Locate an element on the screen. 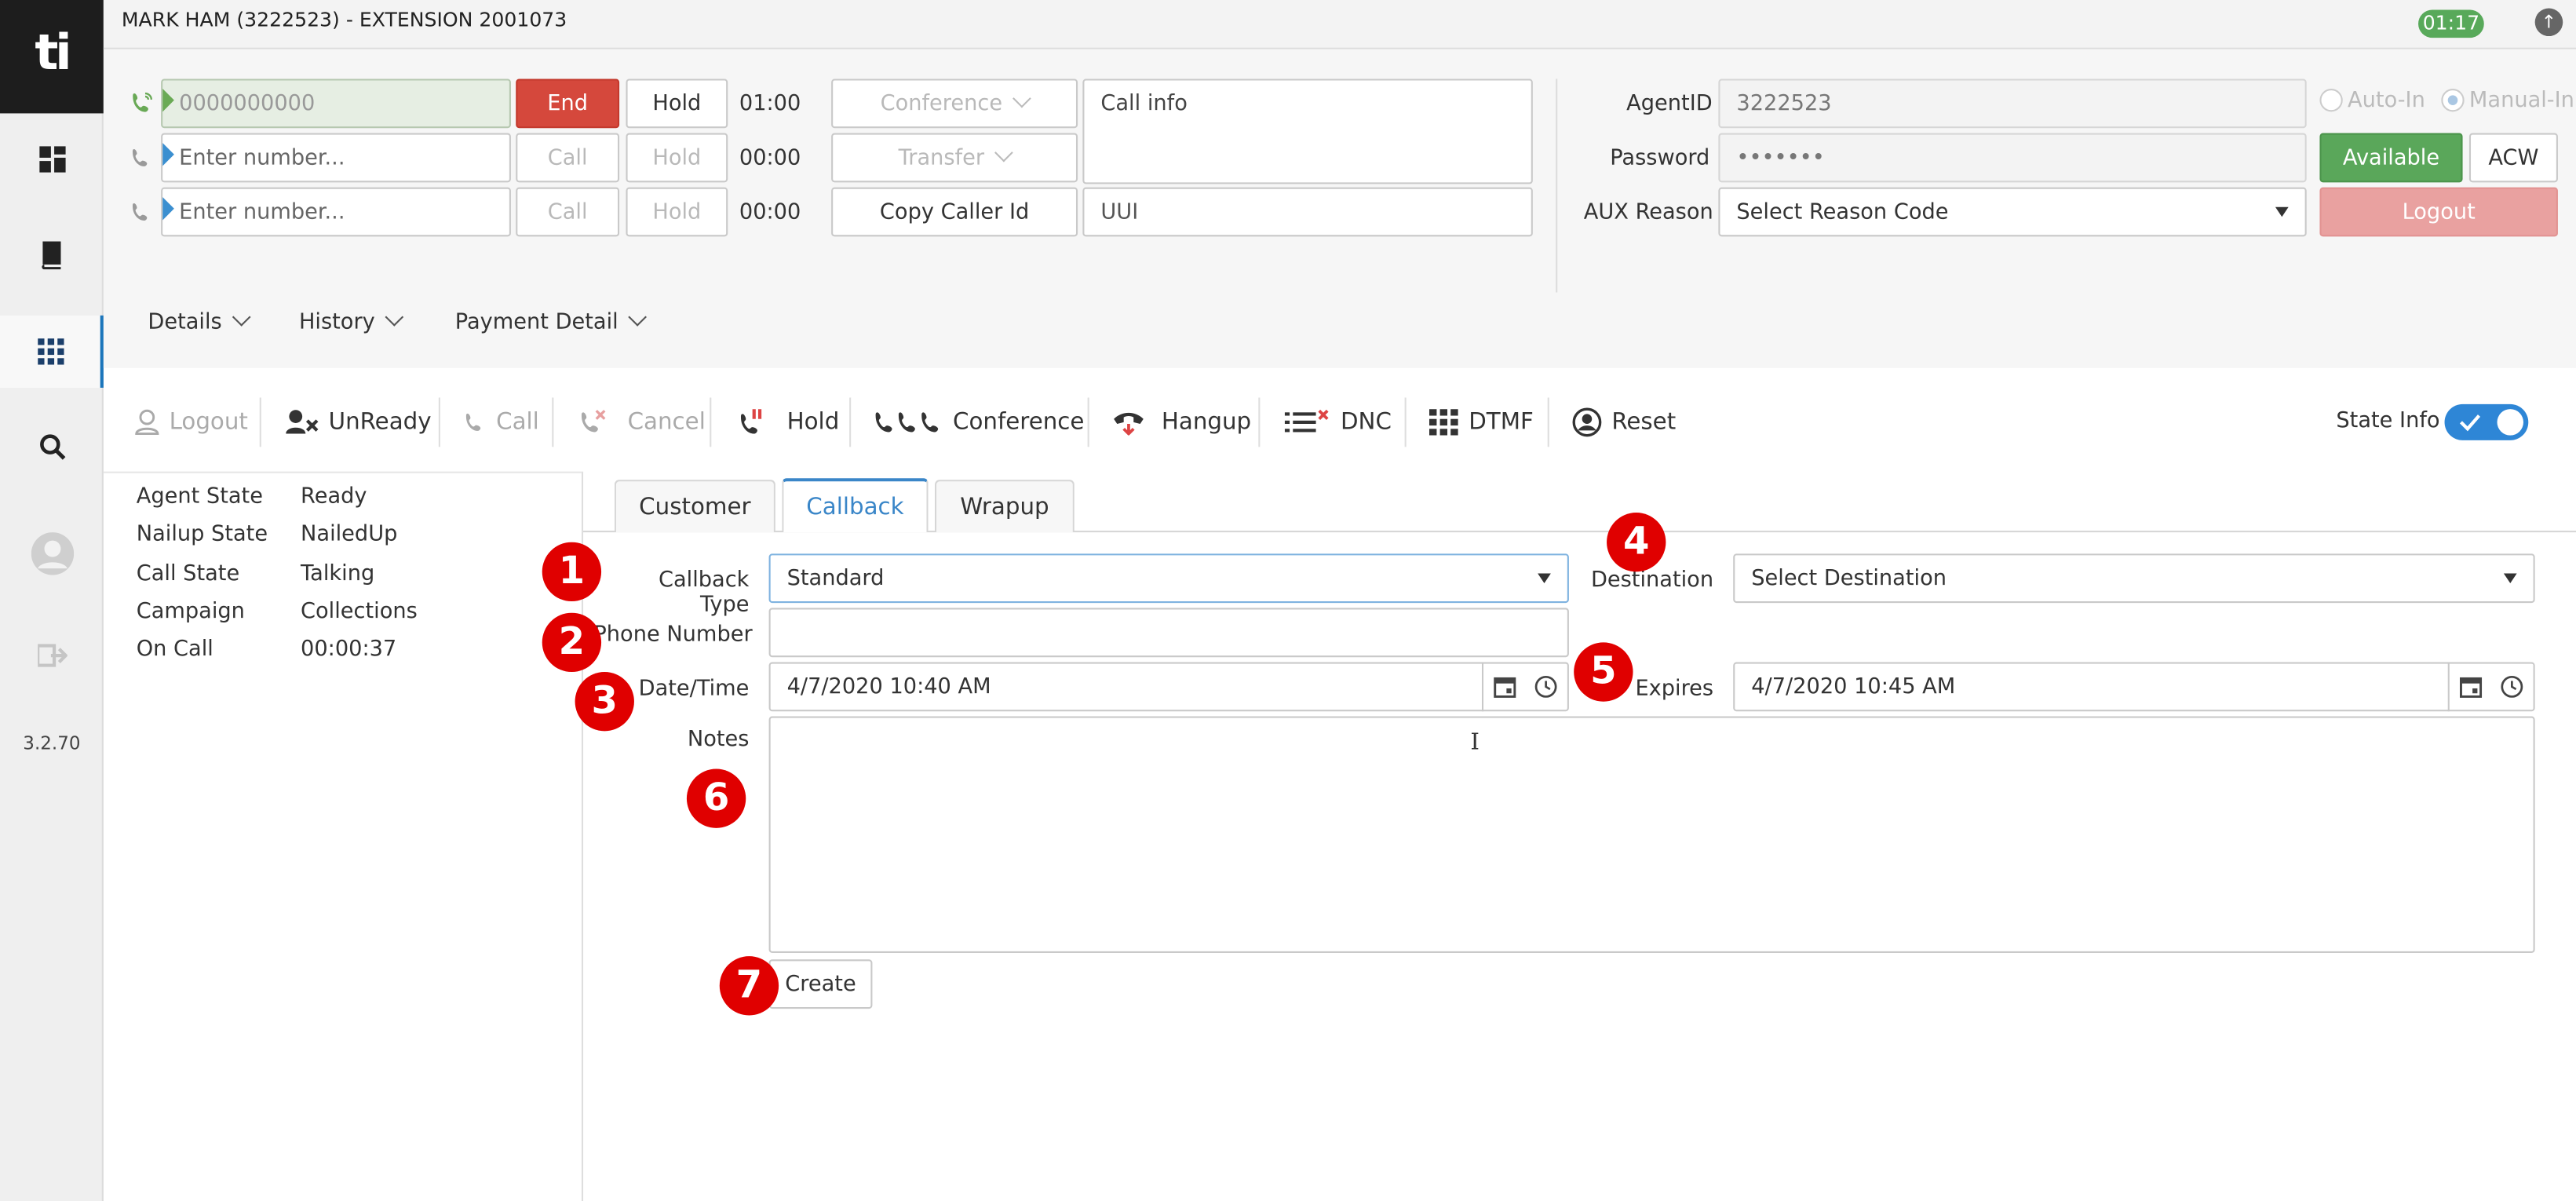 Image resolution: width=2576 pixels, height=1201 pixels. callout-7: 7 is located at coordinates (749, 986).